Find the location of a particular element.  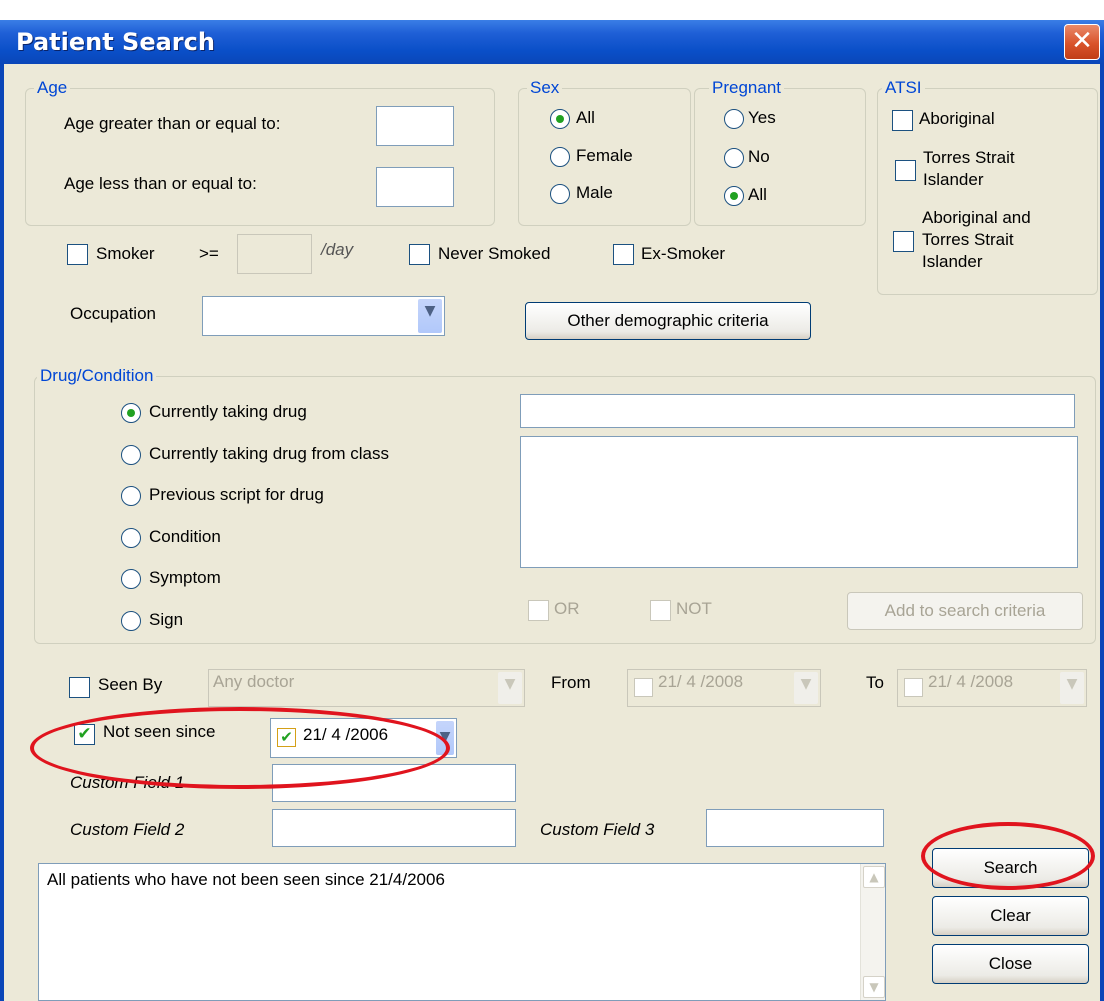

sex-male-label: Male is located at coordinates (594, 192).